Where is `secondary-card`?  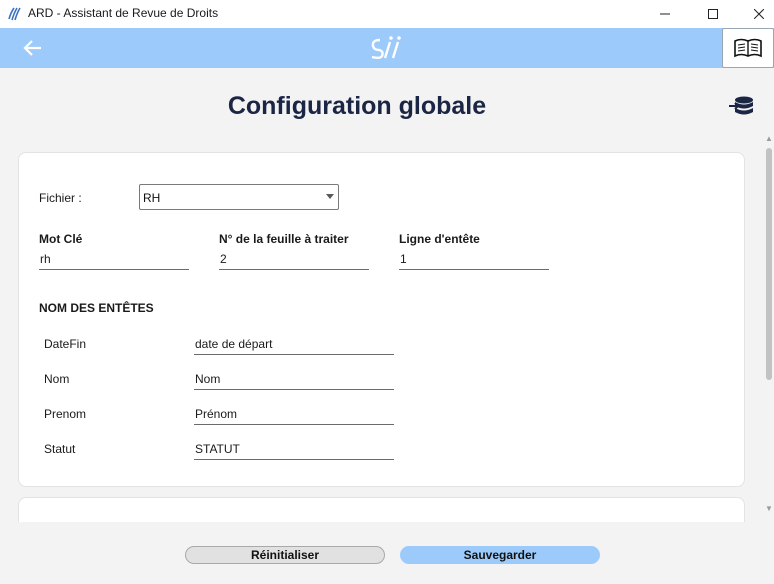
secondary-card is located at coordinates (381, 509).